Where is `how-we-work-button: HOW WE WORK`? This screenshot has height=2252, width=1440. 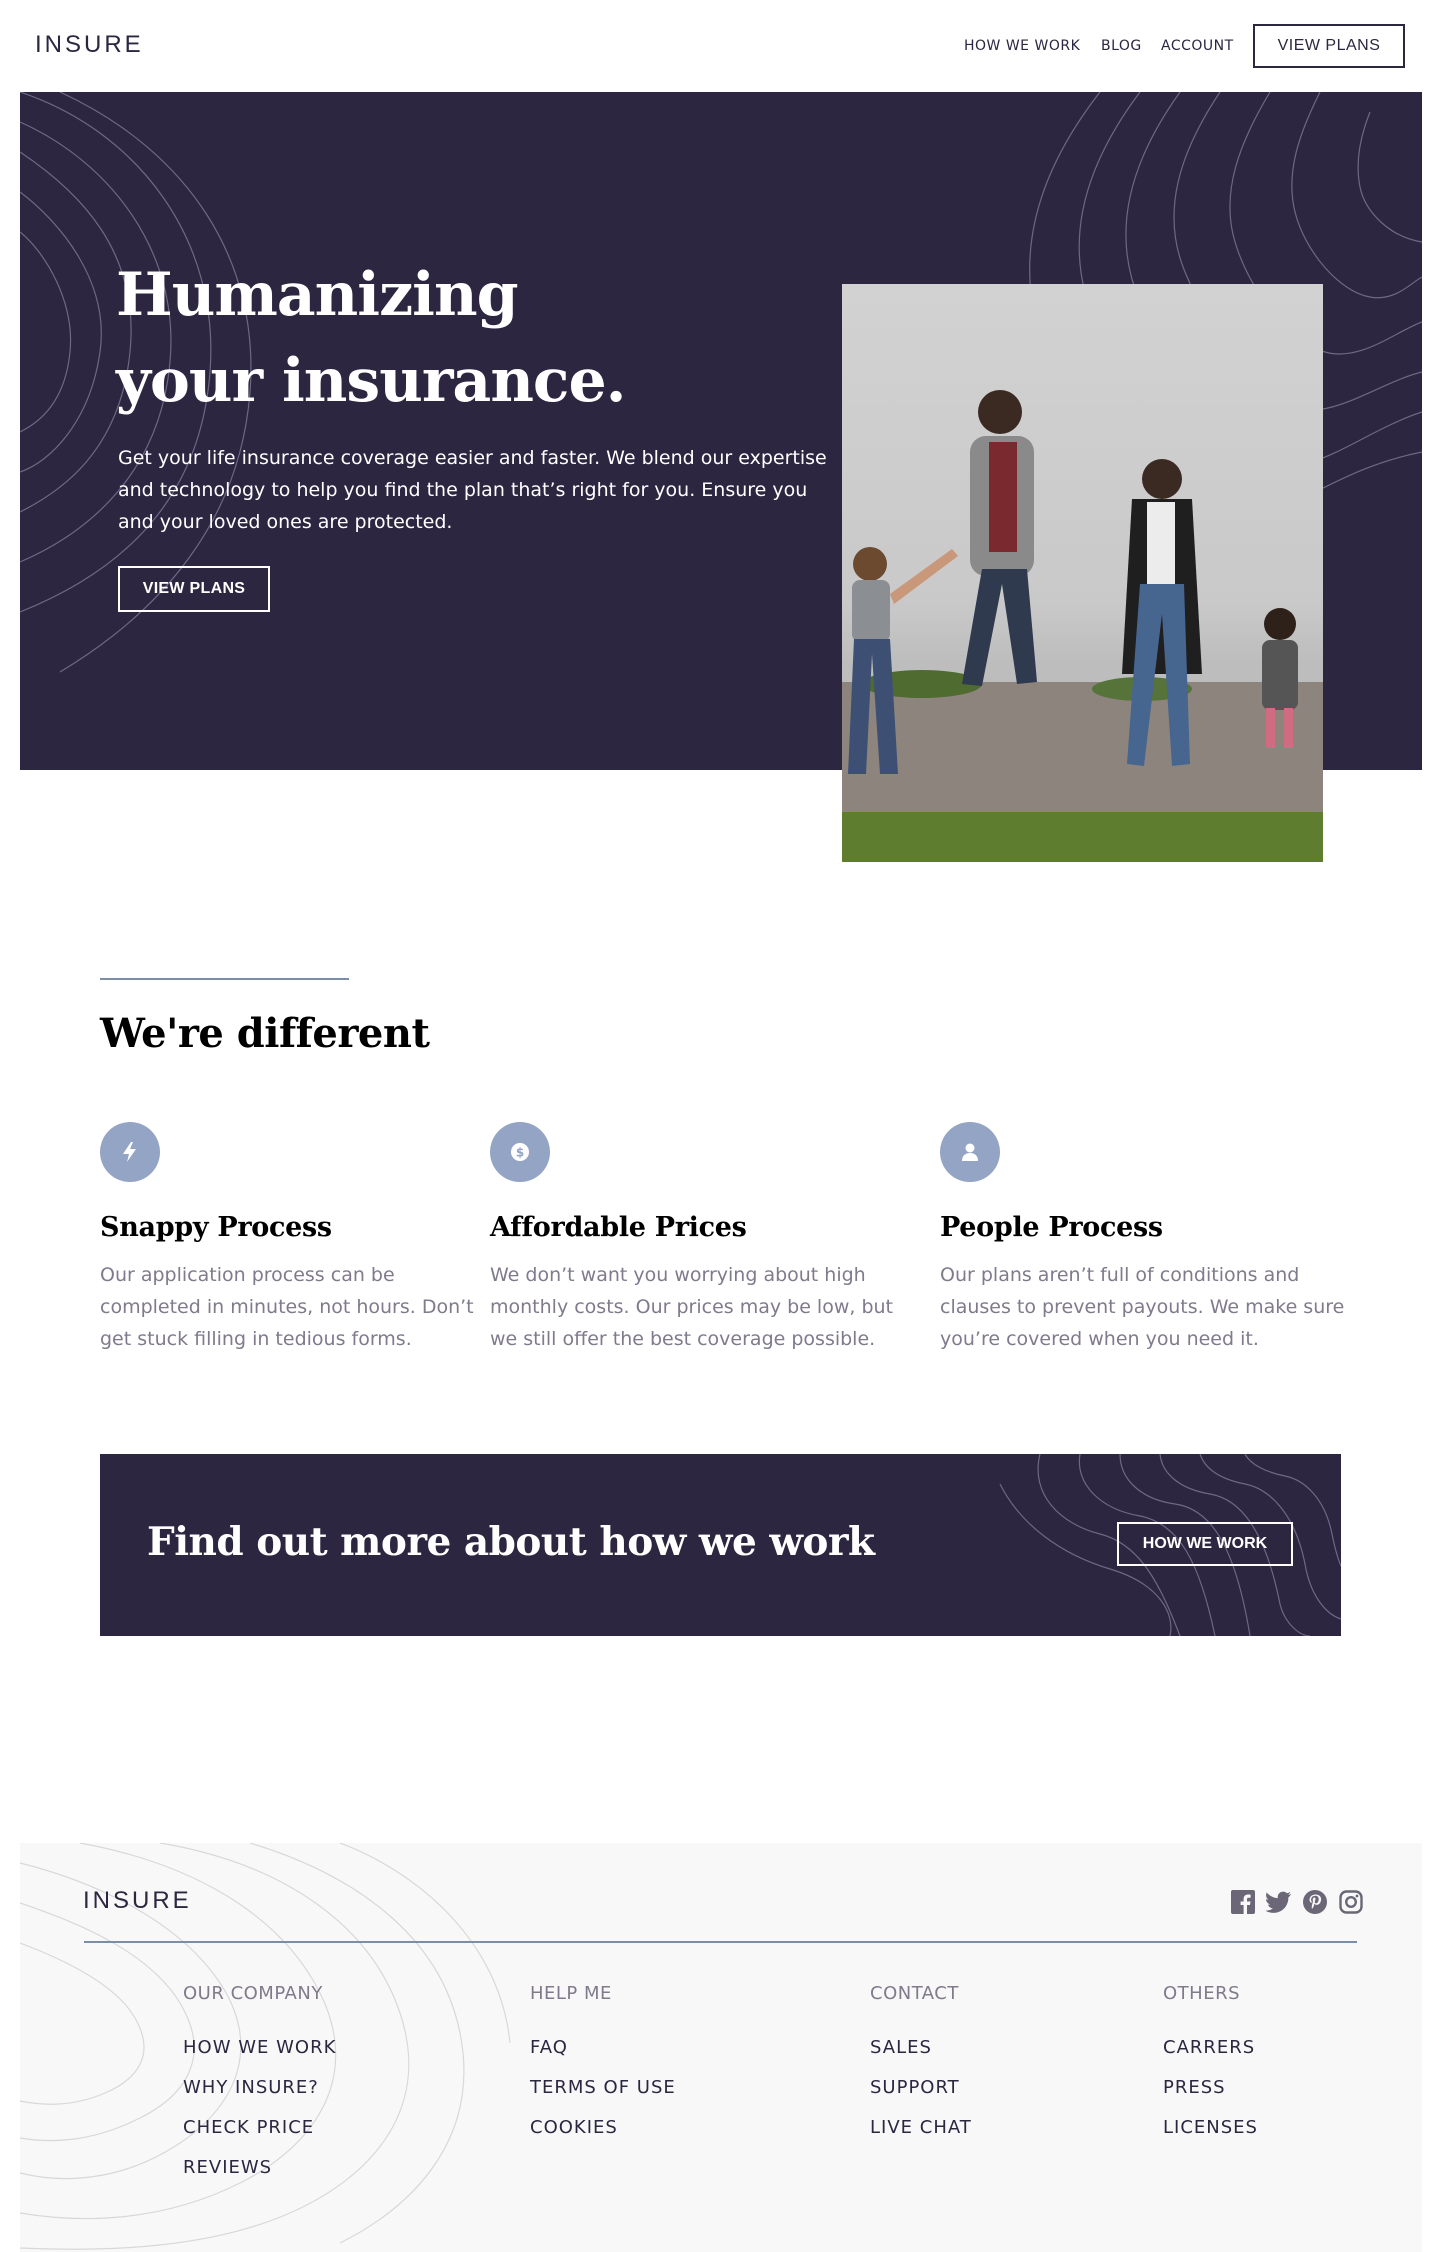
how-we-work-button: HOW WE WORK is located at coordinates (1205, 1544).